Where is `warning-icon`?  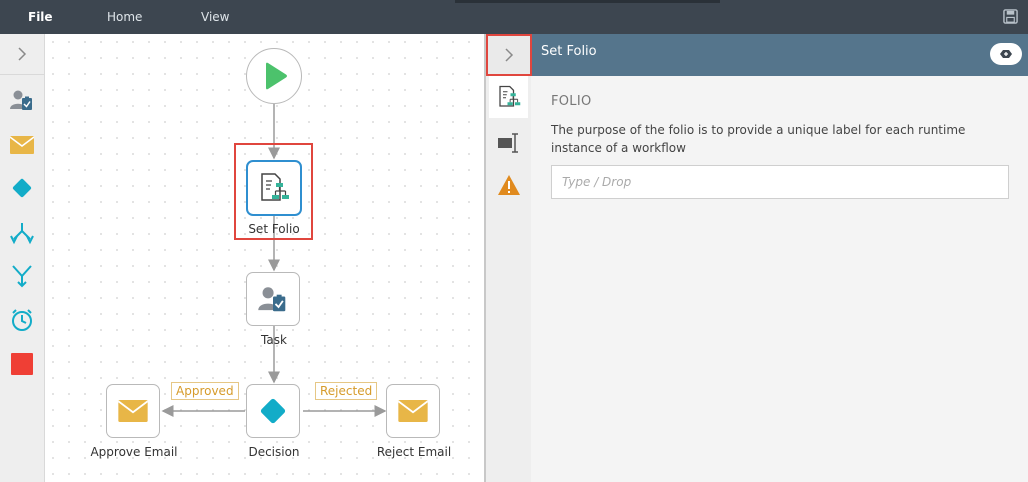
warning-icon is located at coordinates (508, 185).